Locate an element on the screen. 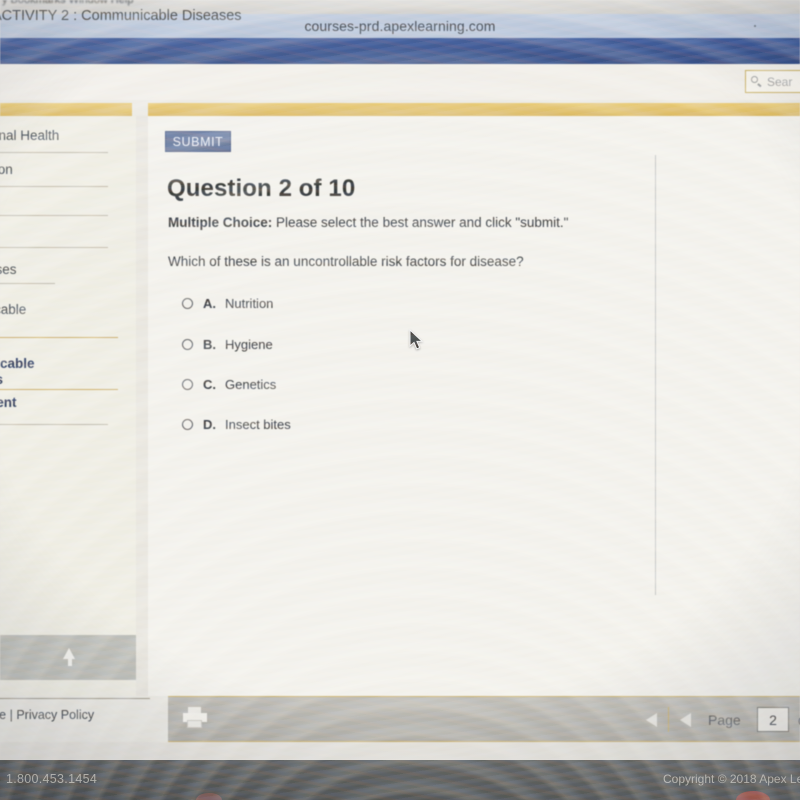 The width and height of the screenshot is (800, 800). page-number-input: 2 is located at coordinates (773, 719).